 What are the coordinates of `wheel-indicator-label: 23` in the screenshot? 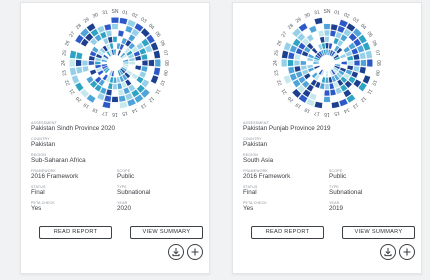 It's located at (64, 72).